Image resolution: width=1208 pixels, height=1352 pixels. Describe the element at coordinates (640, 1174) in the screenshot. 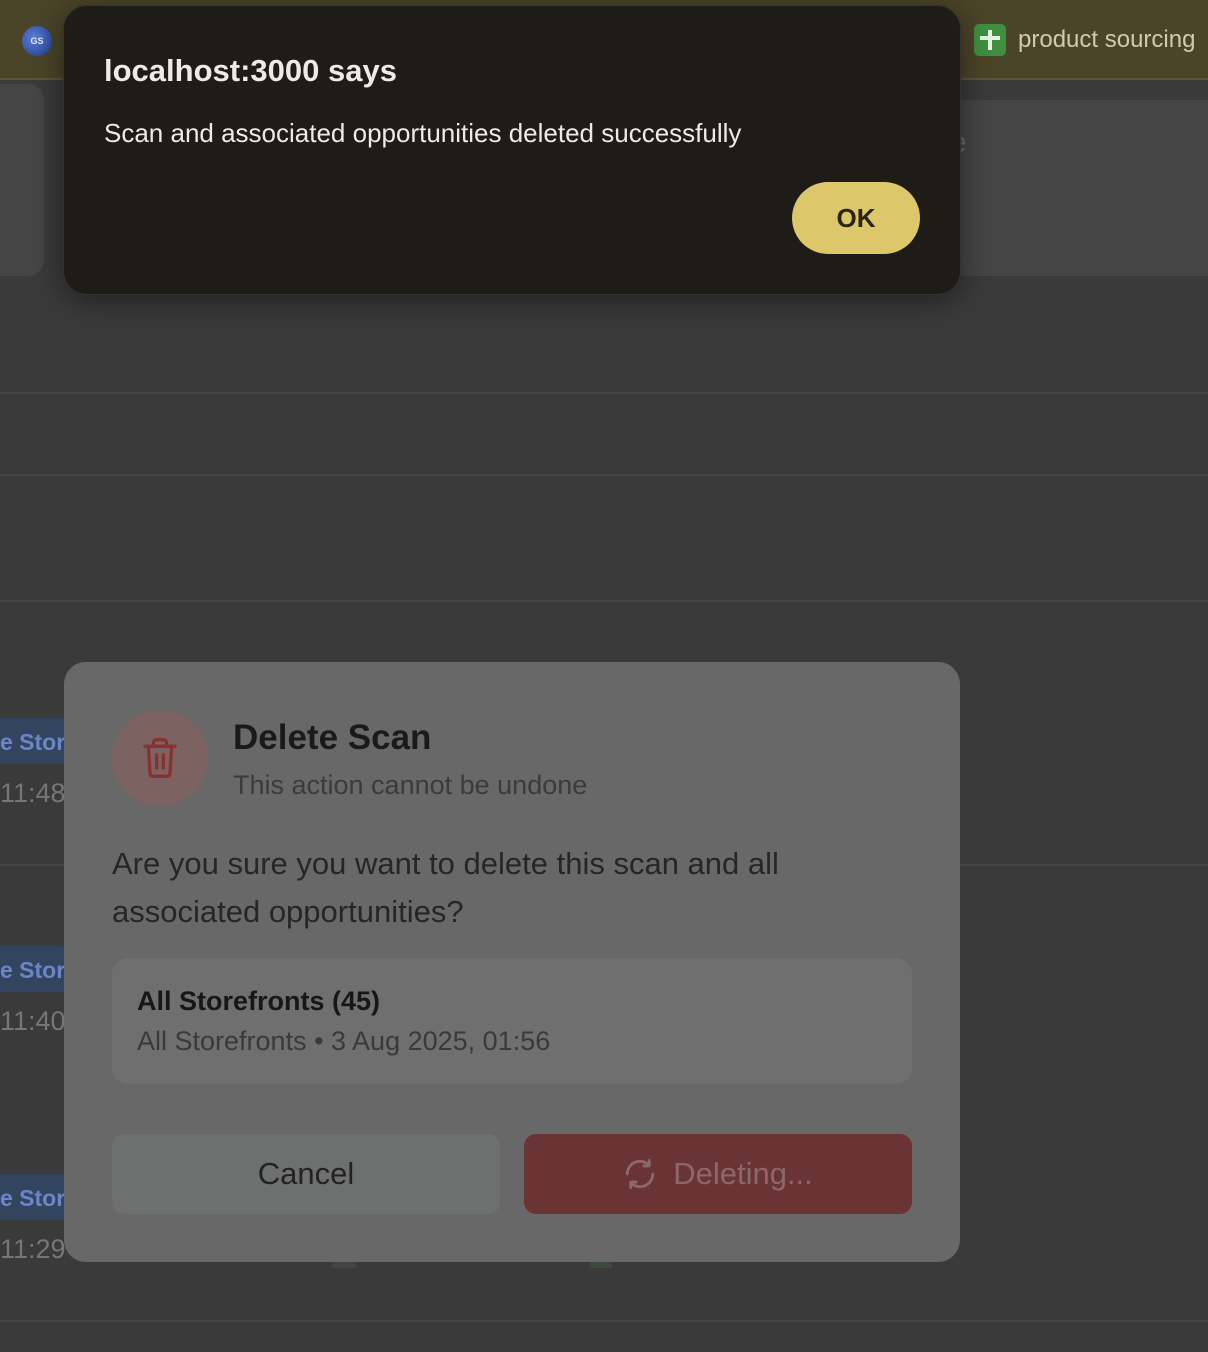

I see `refresh-icon` at that location.